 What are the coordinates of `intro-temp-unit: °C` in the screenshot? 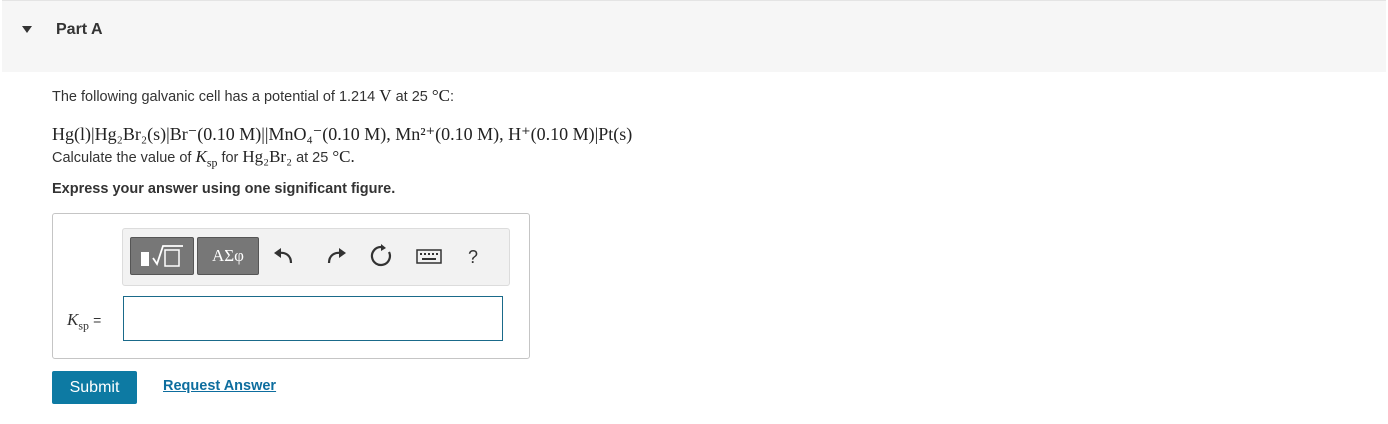 It's located at (440, 95).